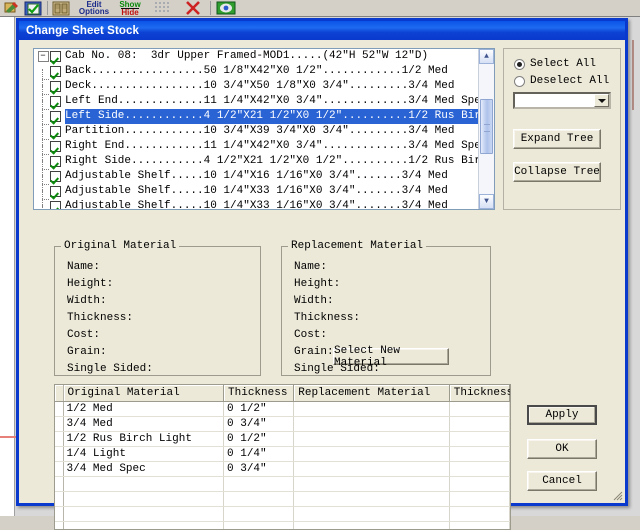 The image size is (640, 530). What do you see at coordinates (322, 30) in the screenshot?
I see `dialog-titlebar: Change Sheet Stock` at bounding box center [322, 30].